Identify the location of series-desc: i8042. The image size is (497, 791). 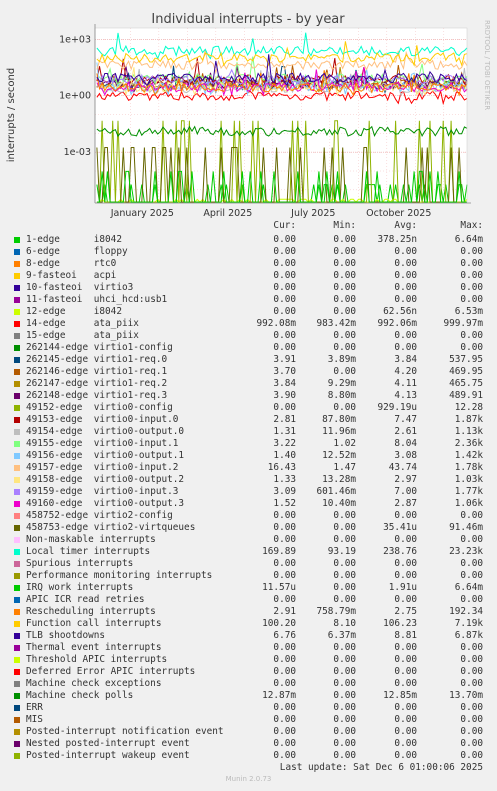
(107, 239).